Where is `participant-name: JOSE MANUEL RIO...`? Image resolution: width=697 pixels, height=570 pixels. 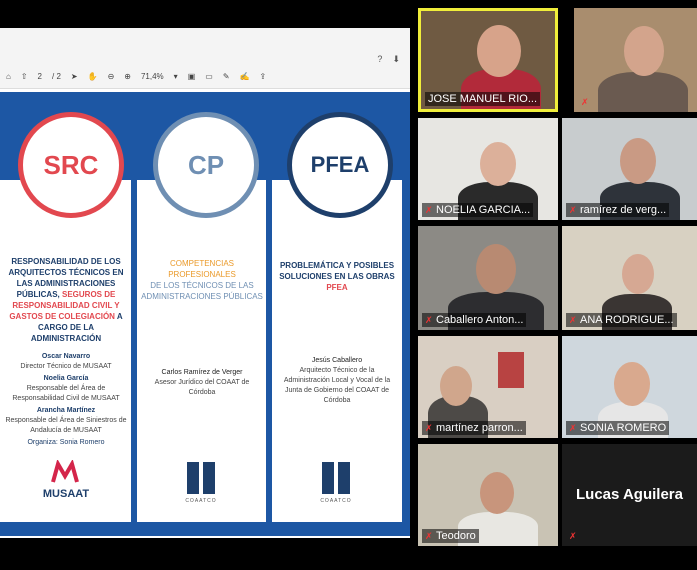 participant-name: JOSE MANUEL RIO... is located at coordinates (483, 99).